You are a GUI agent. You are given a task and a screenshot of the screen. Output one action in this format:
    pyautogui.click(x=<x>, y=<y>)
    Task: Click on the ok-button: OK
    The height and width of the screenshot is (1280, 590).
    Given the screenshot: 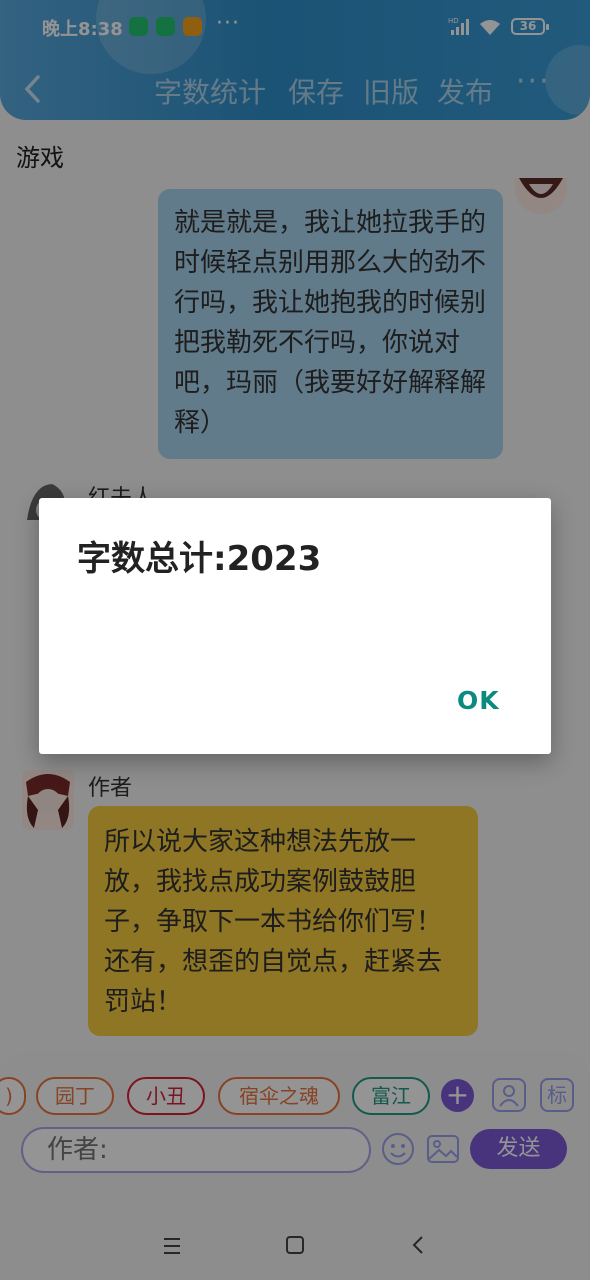 What is the action you would take?
    pyautogui.click(x=478, y=700)
    